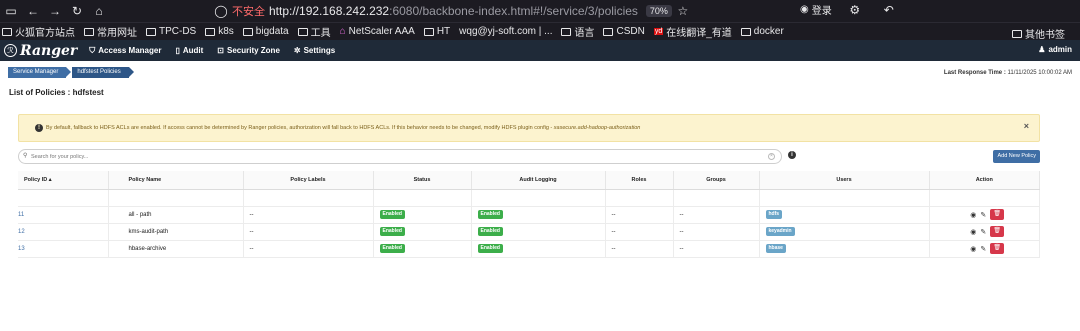  What do you see at coordinates (624, 31) in the screenshot?
I see `bookmark-item: CSDN` at bounding box center [624, 31].